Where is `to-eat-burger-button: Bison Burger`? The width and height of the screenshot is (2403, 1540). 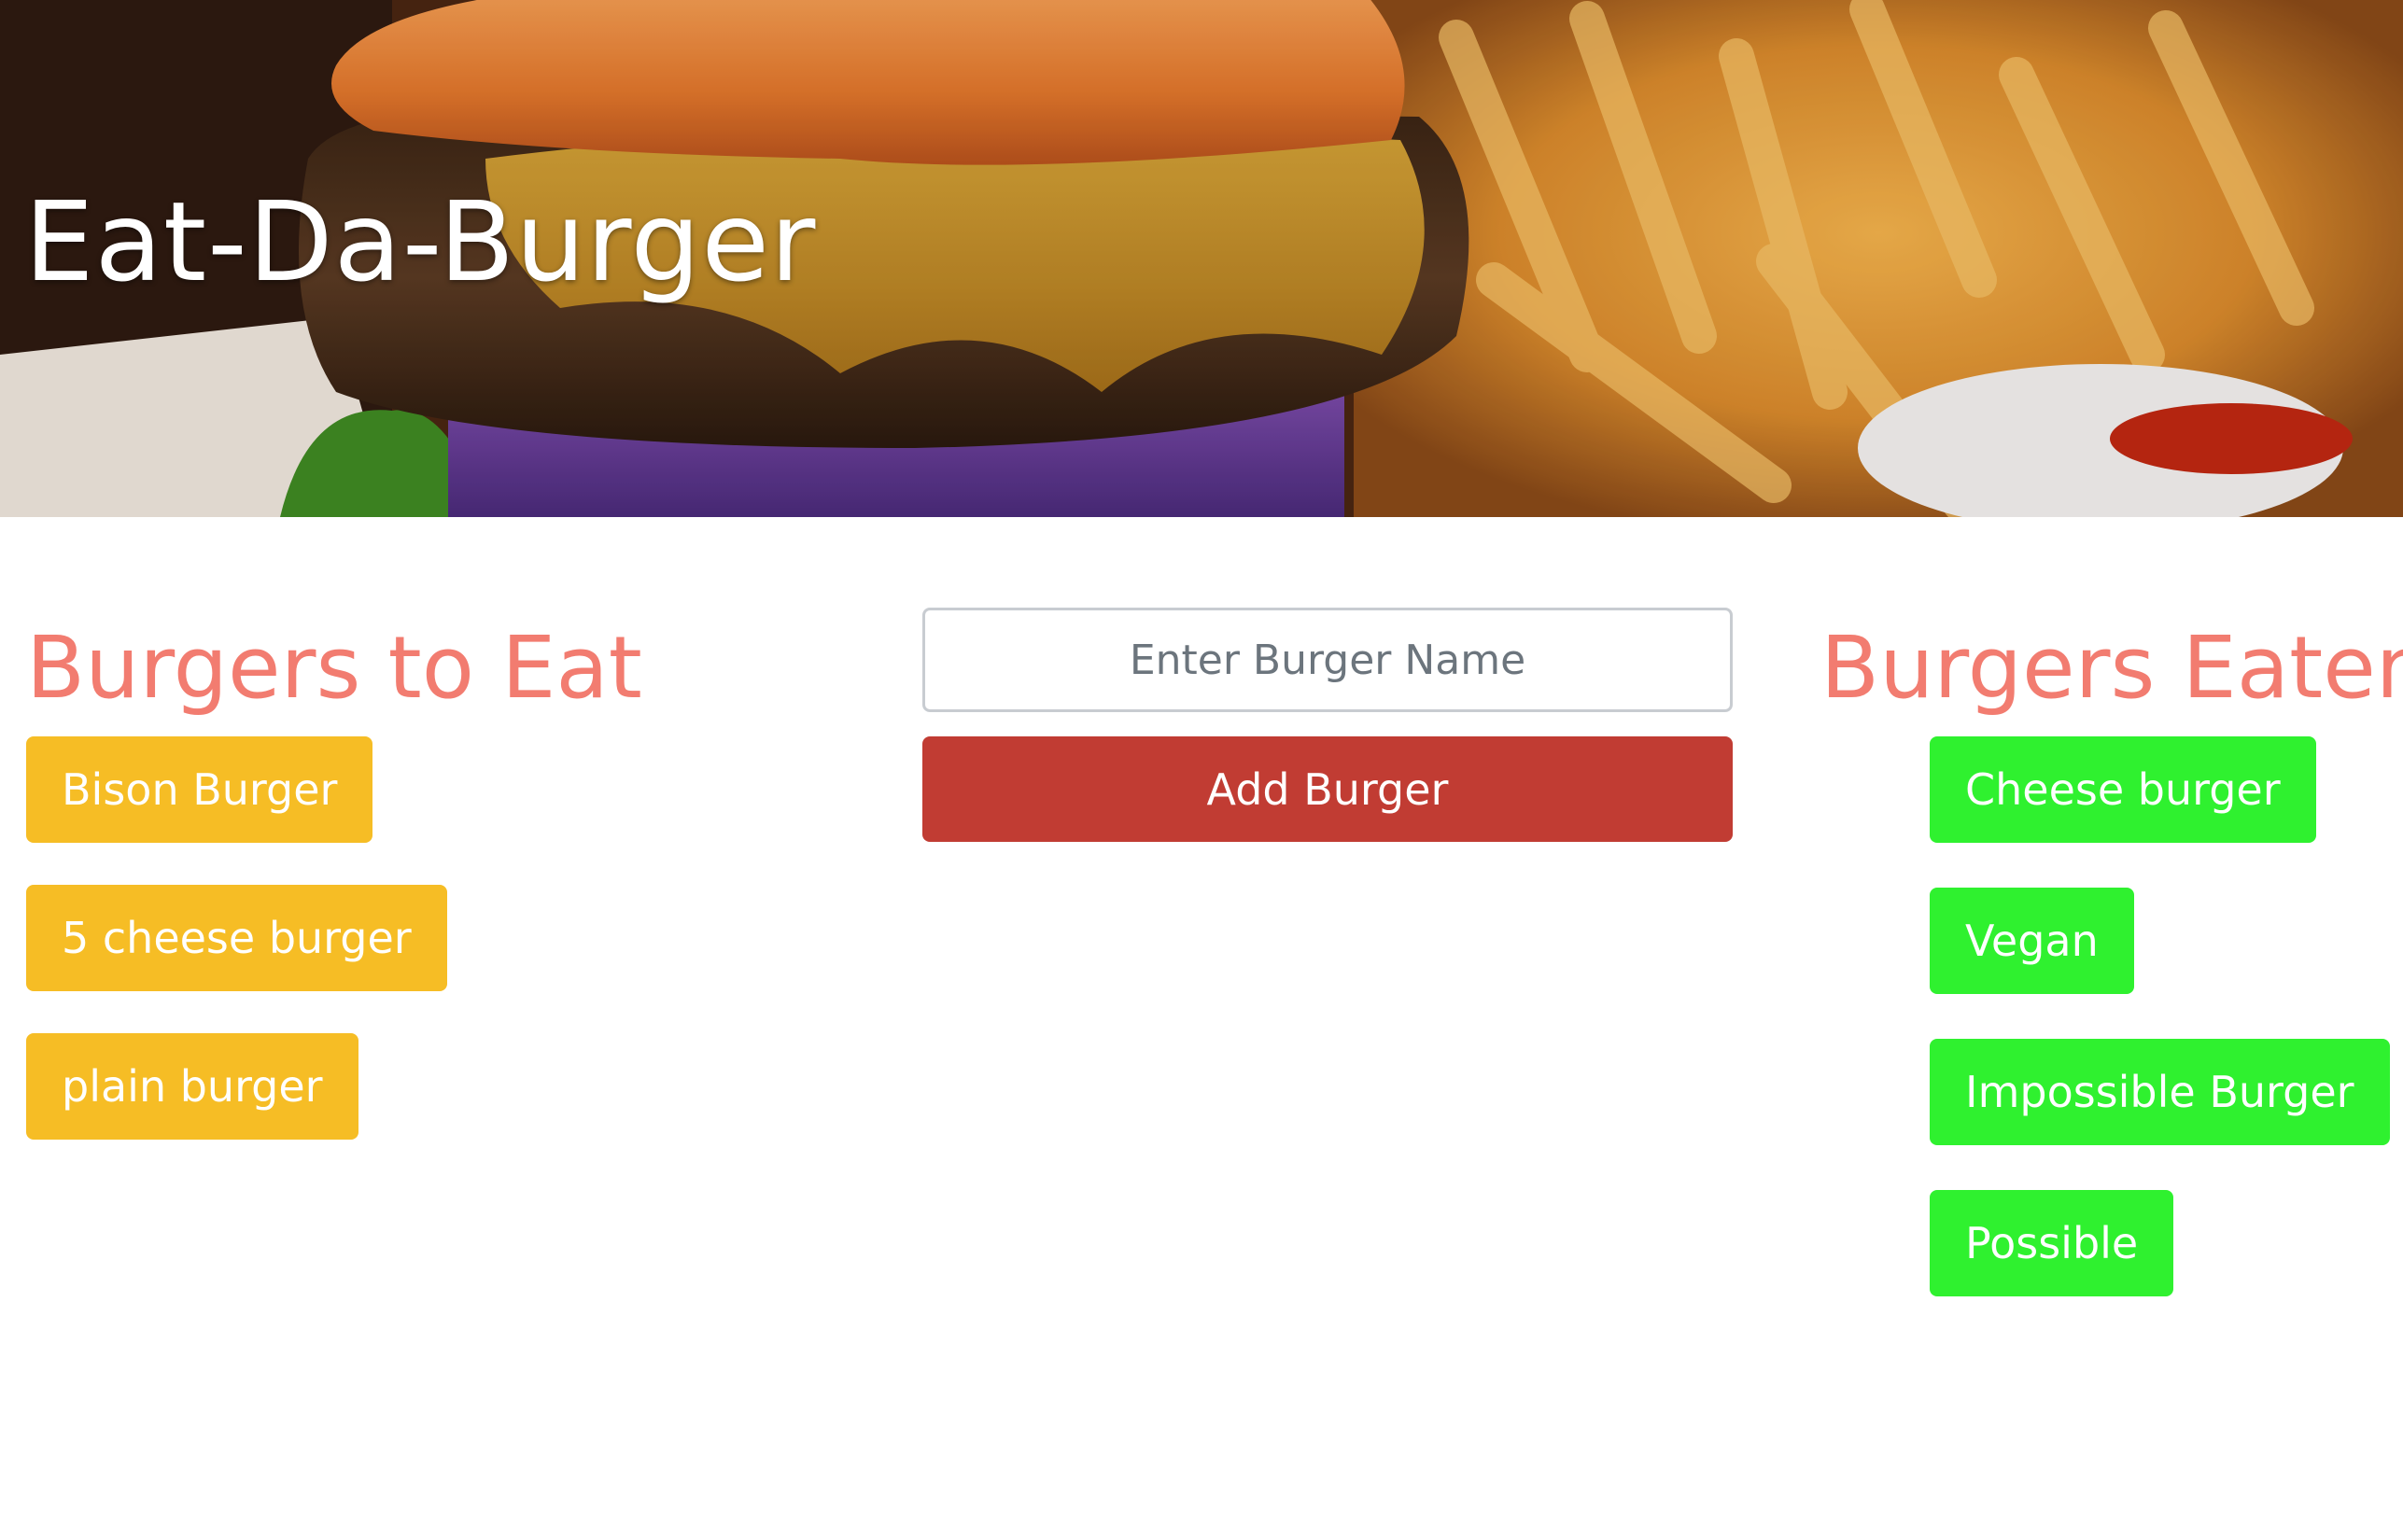
to-eat-burger-button: Bison Burger is located at coordinates (199, 789).